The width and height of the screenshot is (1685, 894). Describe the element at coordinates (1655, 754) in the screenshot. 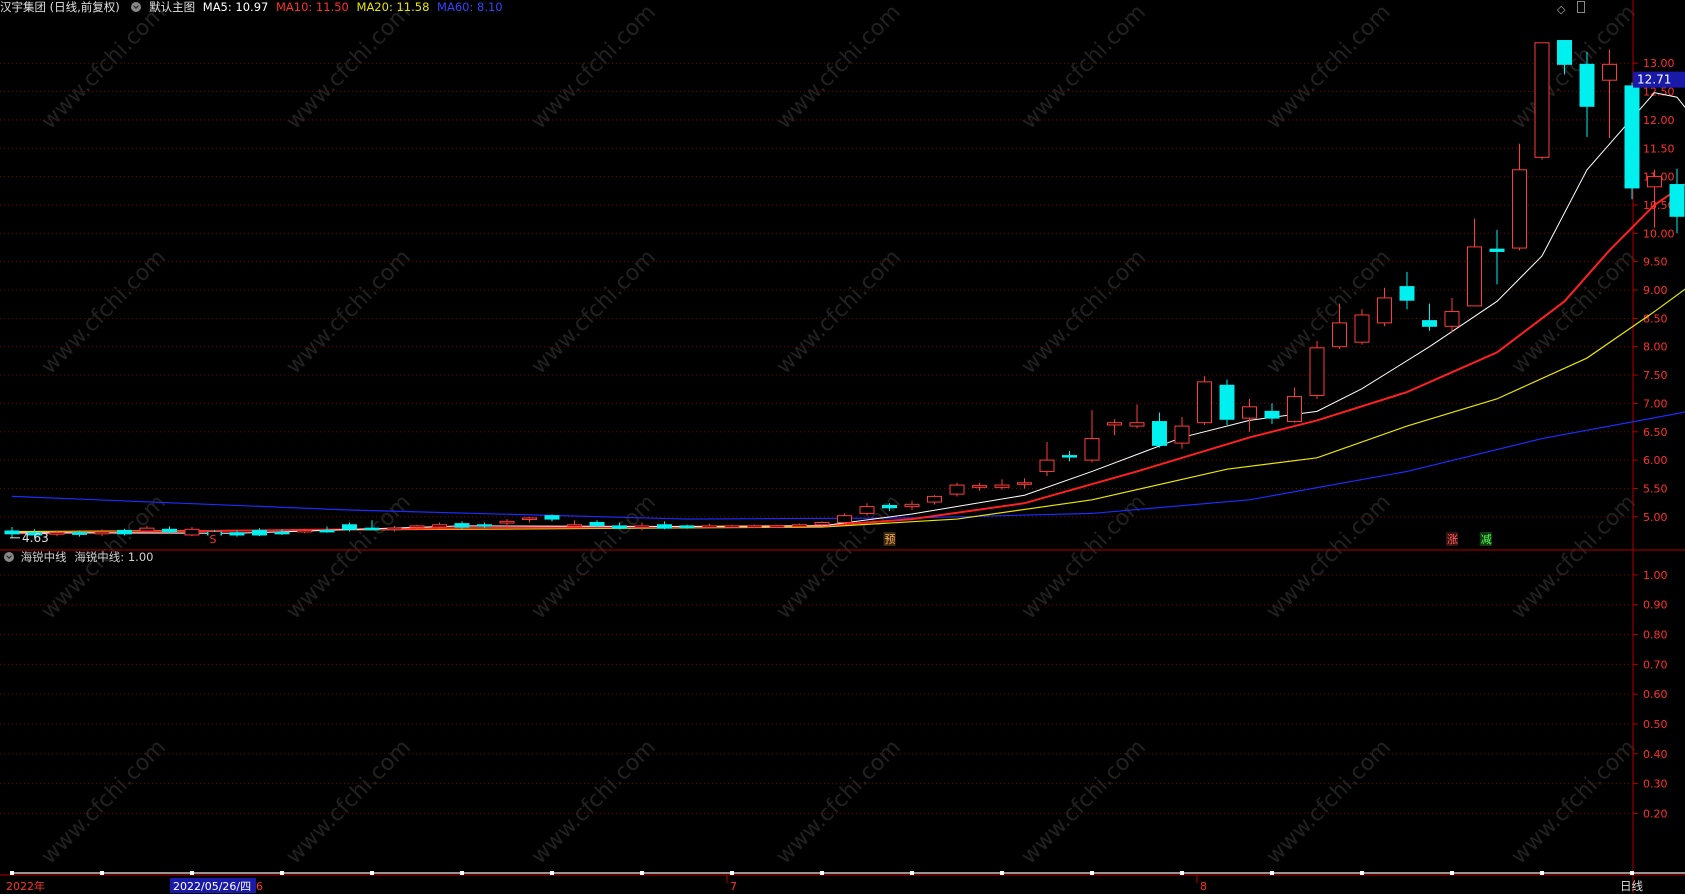

I see `y-tick-label: 0.40` at that location.